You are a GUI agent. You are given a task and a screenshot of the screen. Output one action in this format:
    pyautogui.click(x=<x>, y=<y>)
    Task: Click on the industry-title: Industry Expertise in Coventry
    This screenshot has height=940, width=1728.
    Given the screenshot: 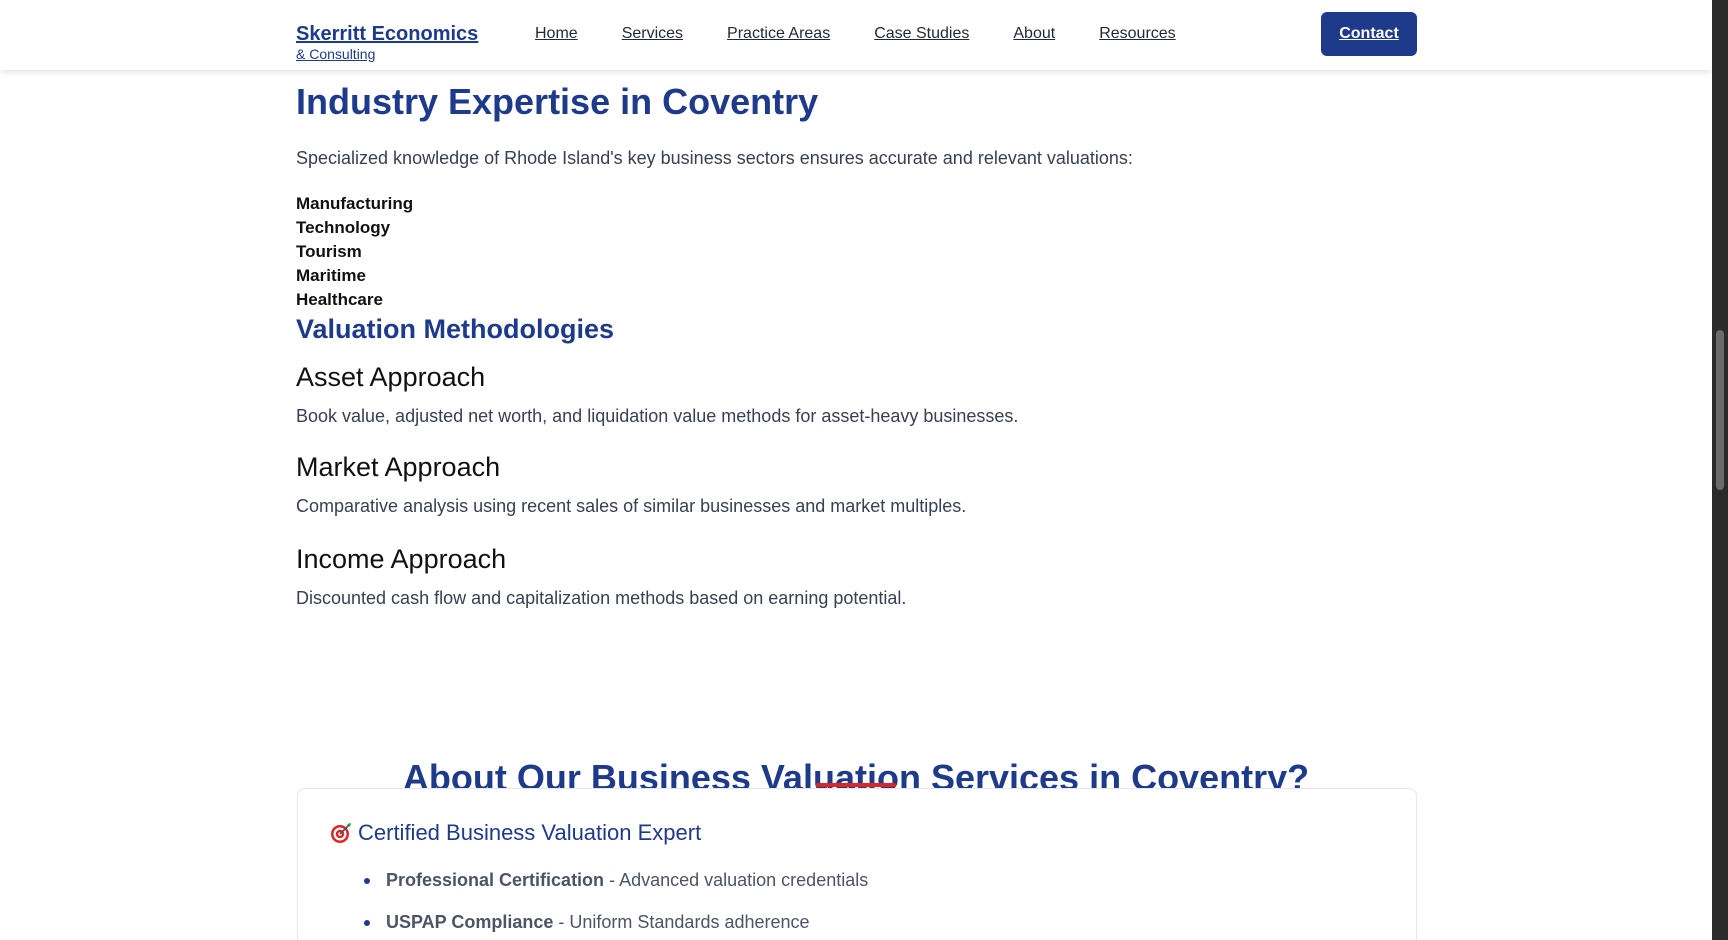 What is the action you would take?
    pyautogui.click(x=557, y=101)
    